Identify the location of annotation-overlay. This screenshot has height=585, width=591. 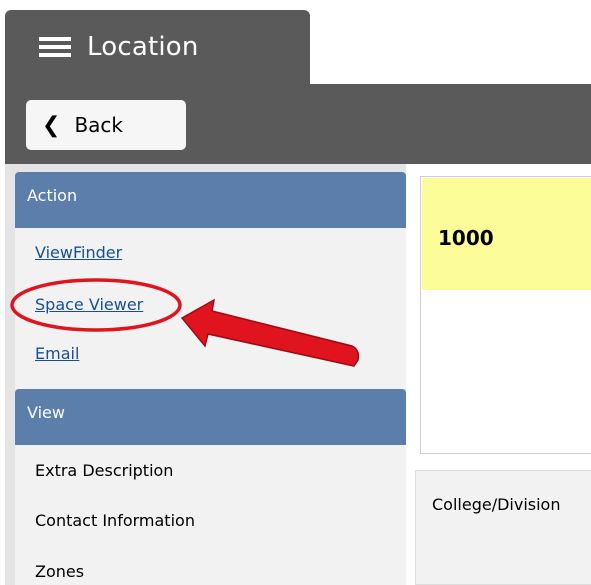
(185, 322).